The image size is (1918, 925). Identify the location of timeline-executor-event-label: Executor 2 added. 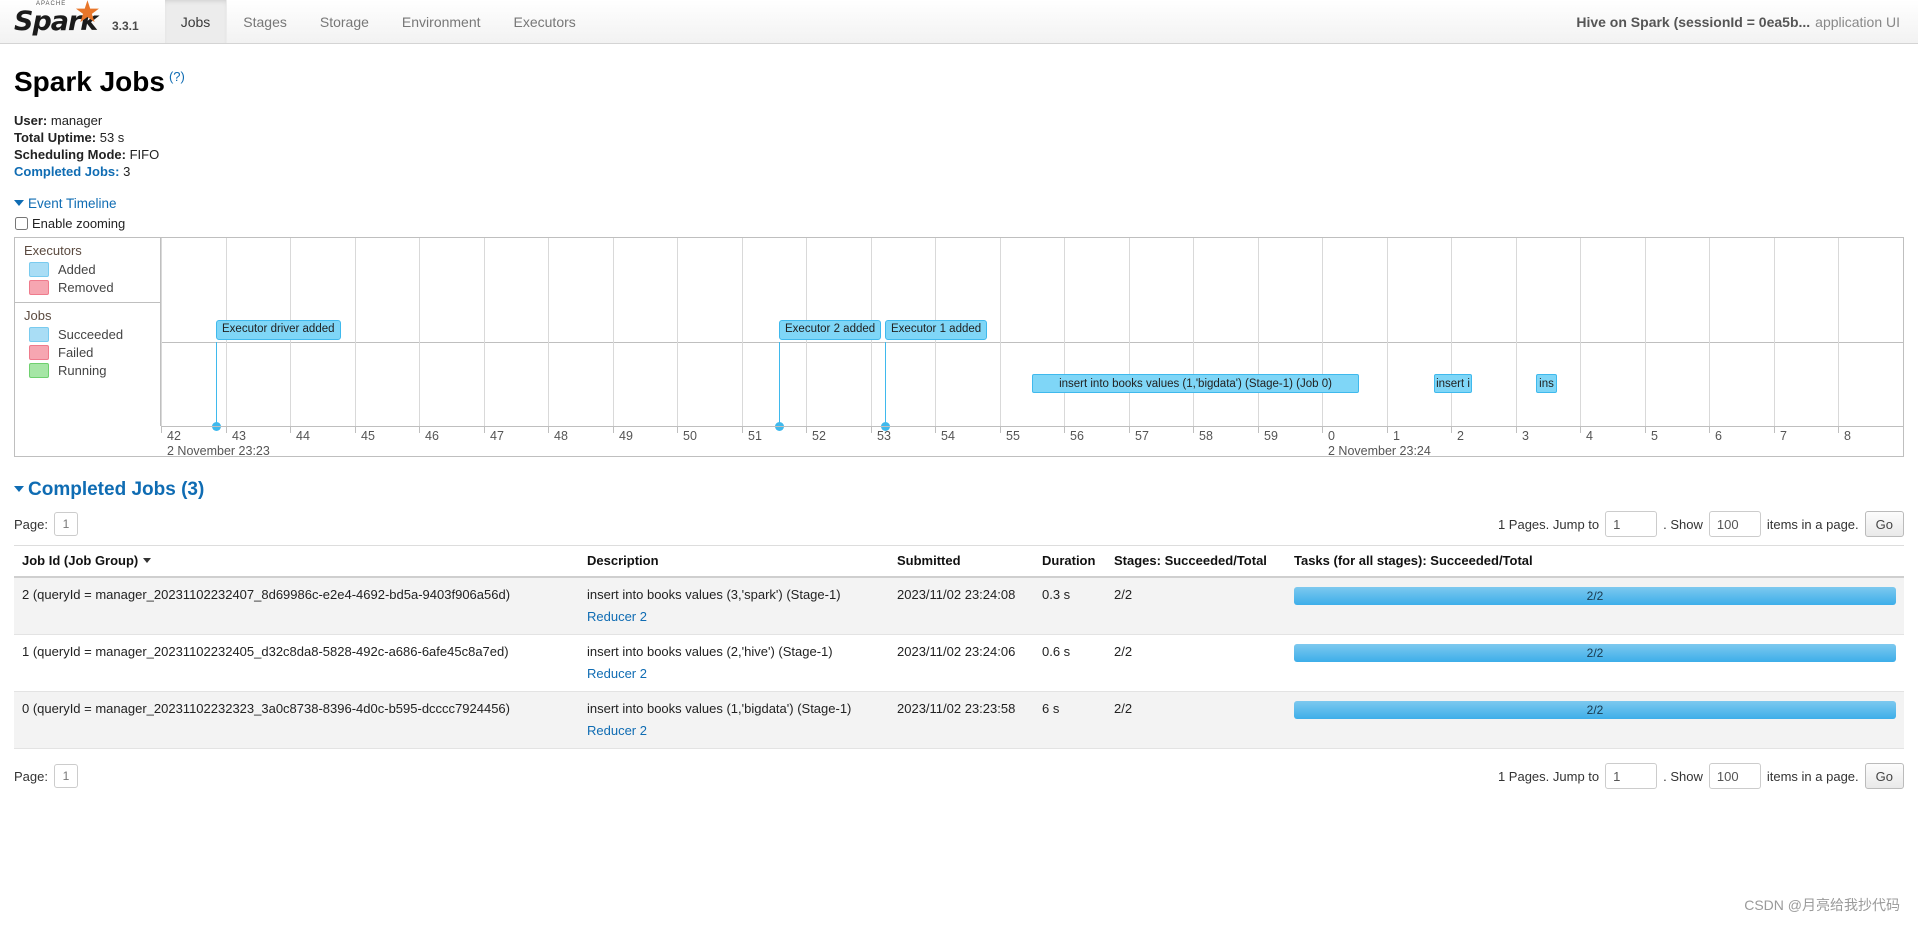
(830, 330).